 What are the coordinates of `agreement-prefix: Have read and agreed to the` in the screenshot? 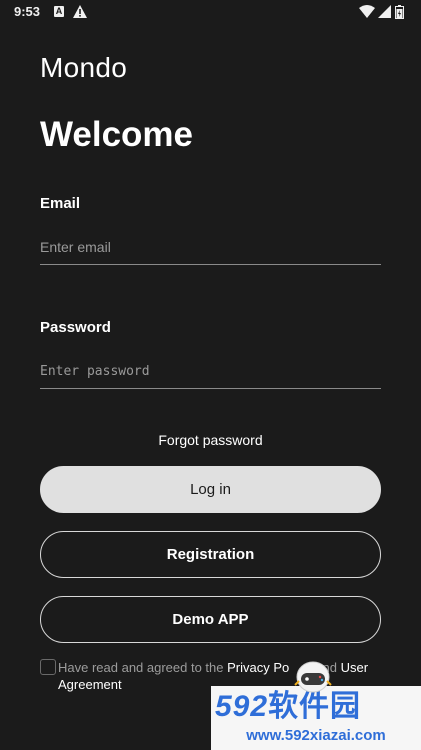 It's located at (143, 667).